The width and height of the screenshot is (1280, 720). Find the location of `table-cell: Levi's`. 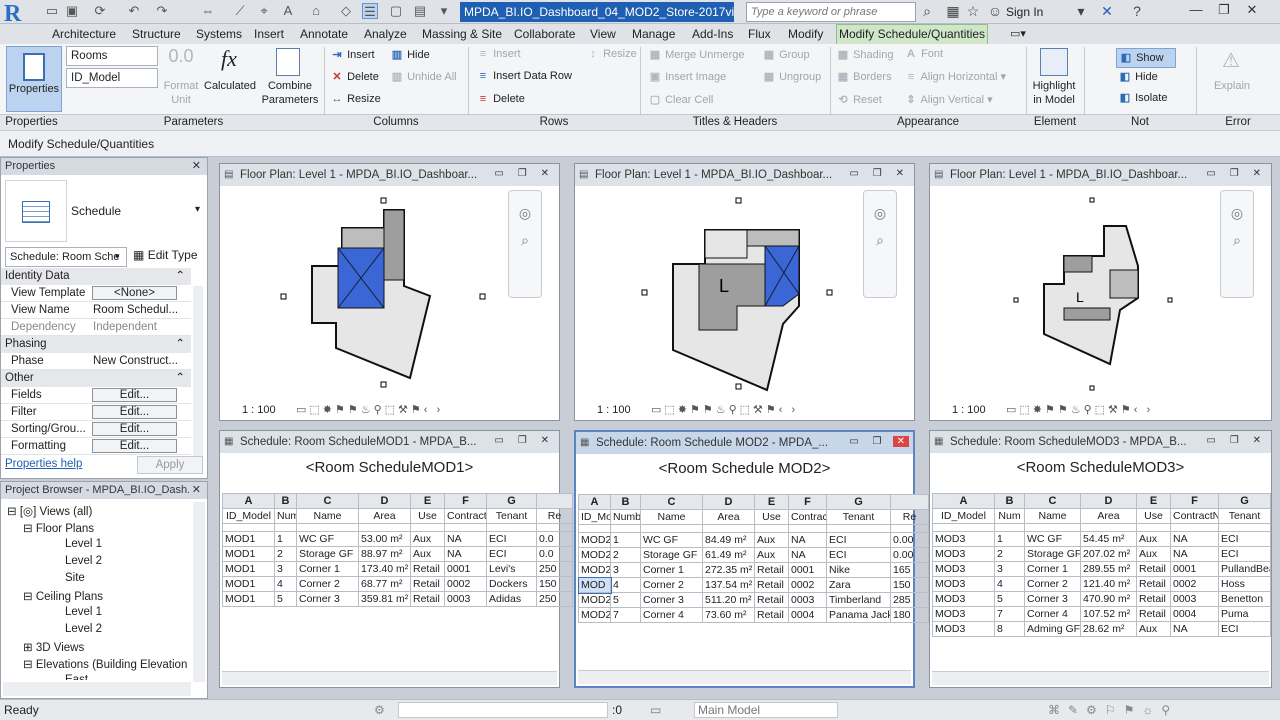

table-cell: Levi's is located at coordinates (511, 569).